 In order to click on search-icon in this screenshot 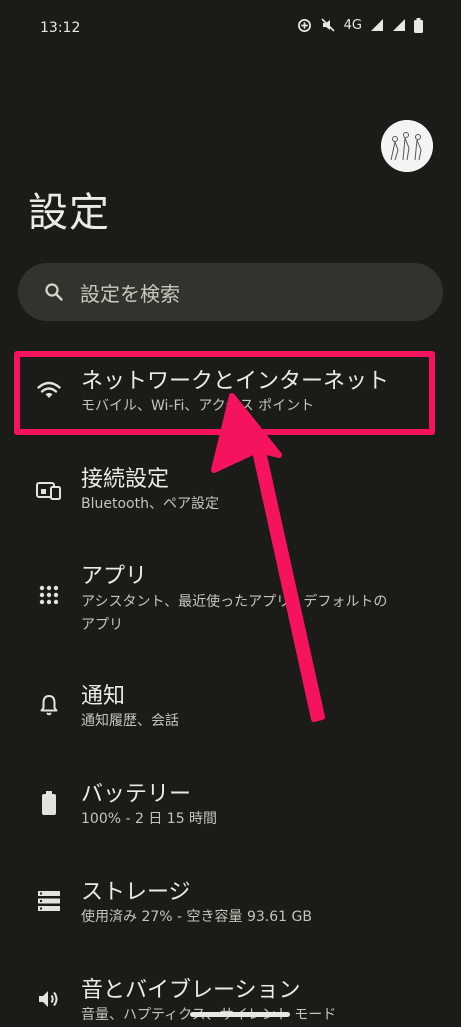, I will do `click(54, 292)`.